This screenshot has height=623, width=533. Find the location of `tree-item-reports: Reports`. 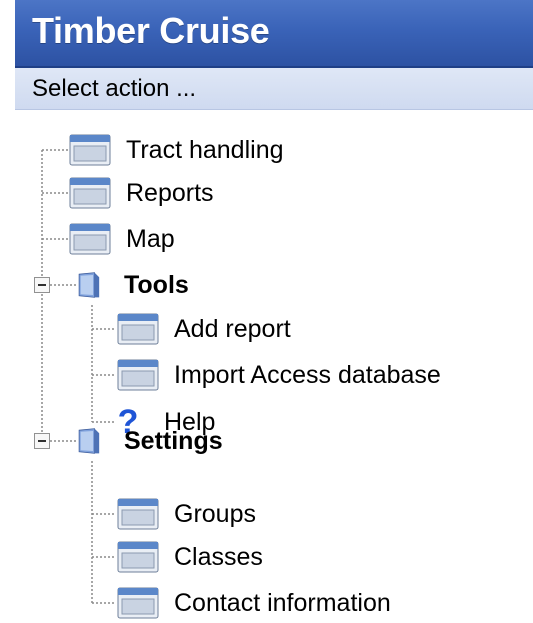

tree-item-reports: Reports is located at coordinates (141, 193).